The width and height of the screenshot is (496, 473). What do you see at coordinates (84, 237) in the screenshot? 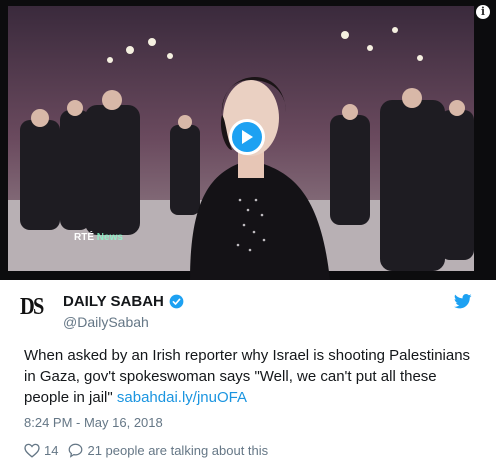
I see `rte-brand-text: RTÉ` at bounding box center [84, 237].